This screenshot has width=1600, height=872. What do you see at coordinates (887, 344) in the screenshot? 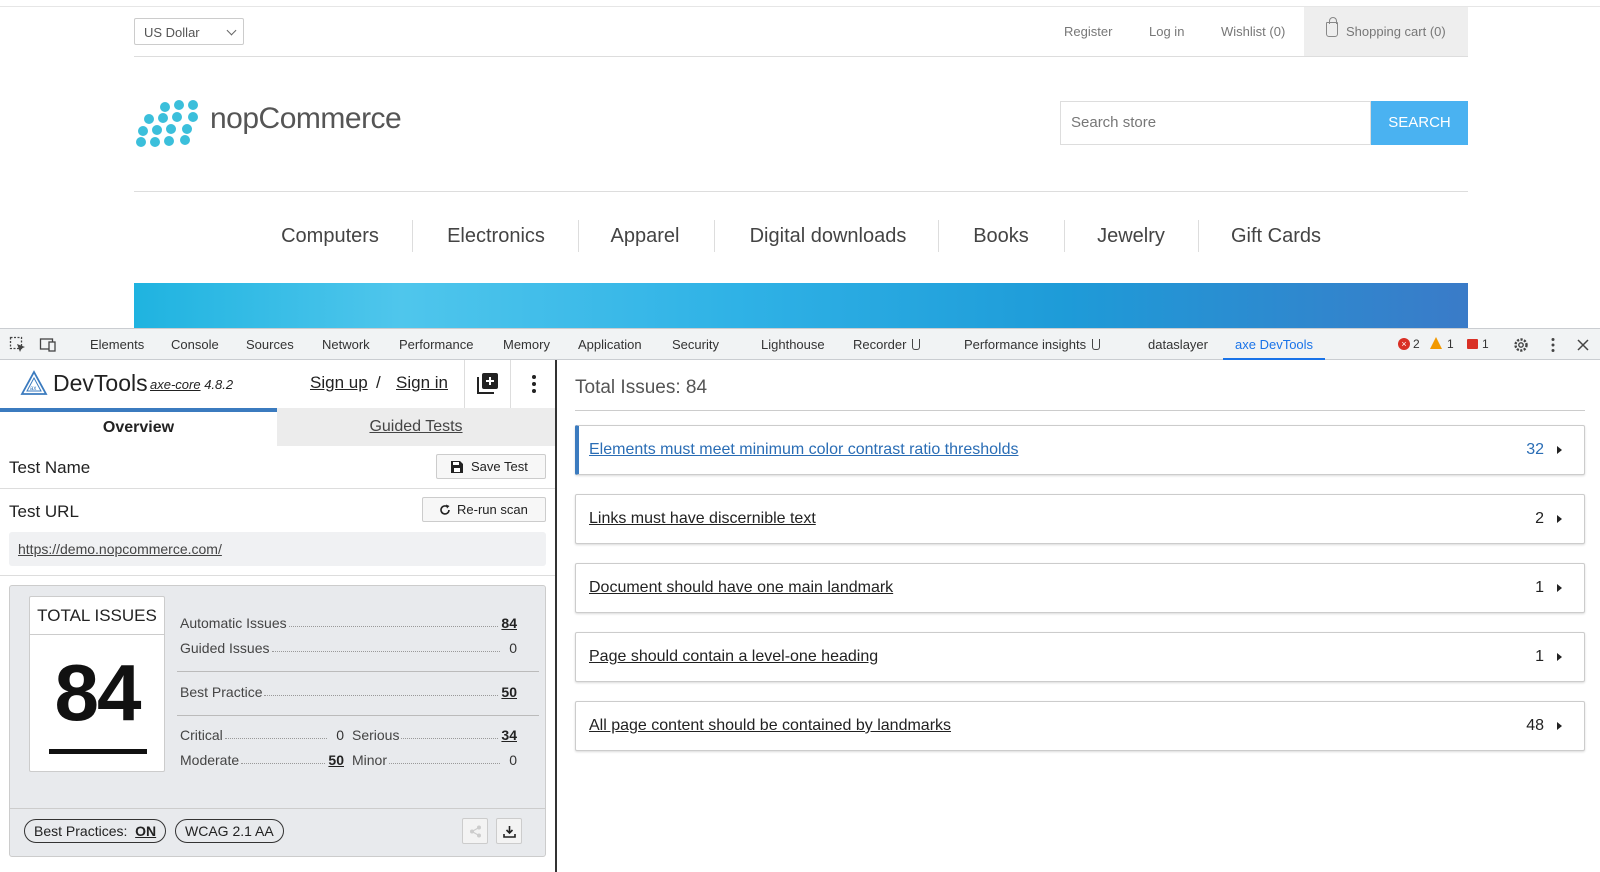
I see `tab-recorder: Recorder` at bounding box center [887, 344].